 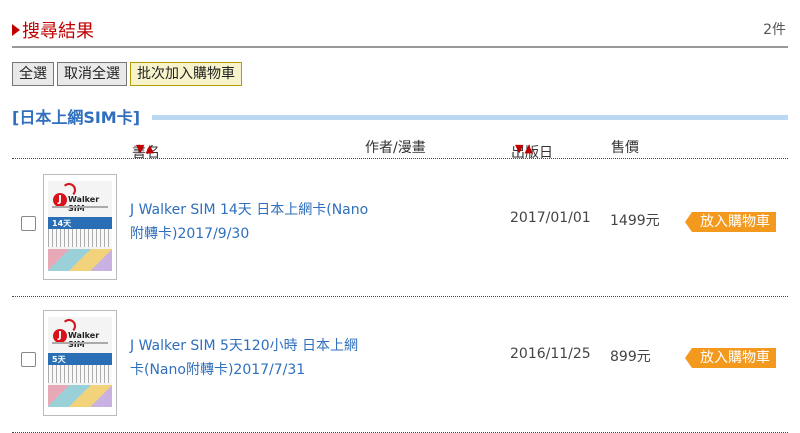 I want to click on product-thumbnail: J Walker SIM 14天, so click(x=80, y=227).